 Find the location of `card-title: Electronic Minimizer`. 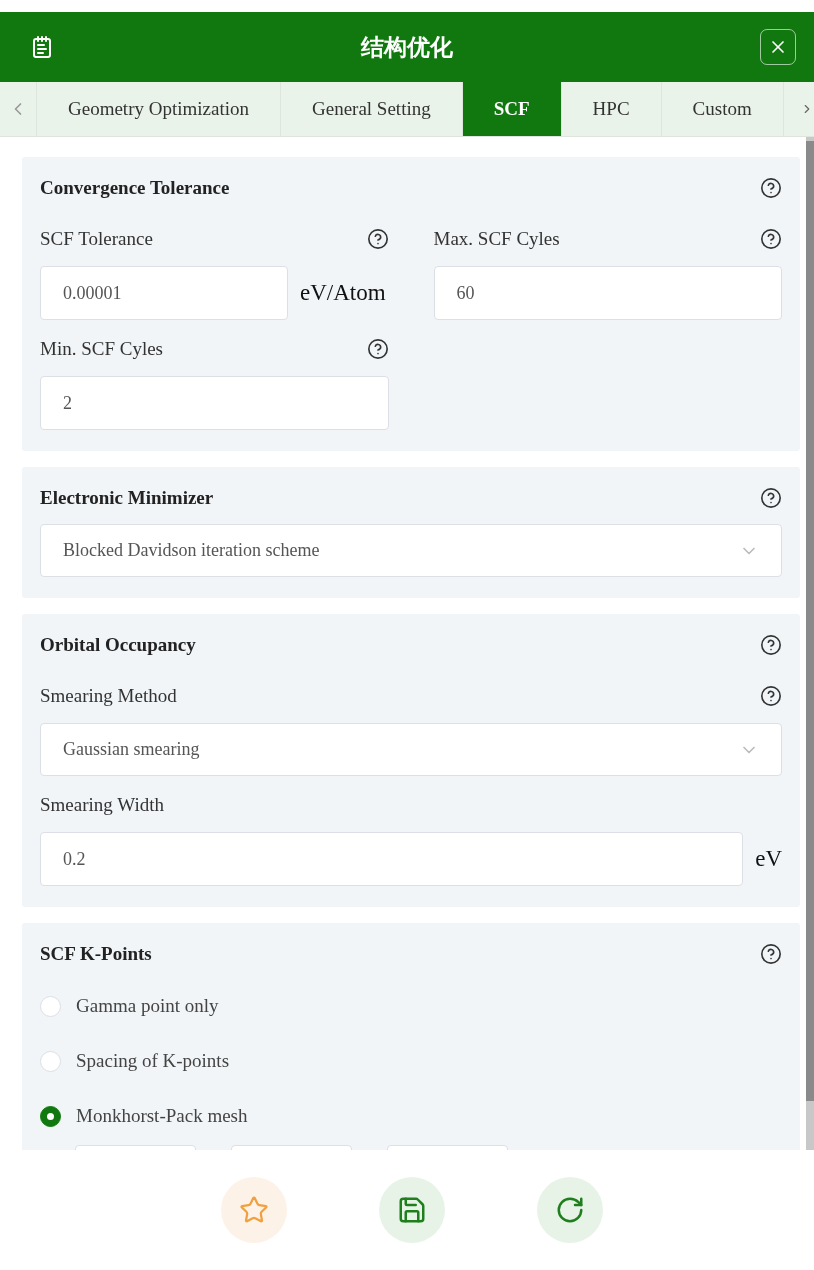

card-title: Electronic Minimizer is located at coordinates (127, 498).